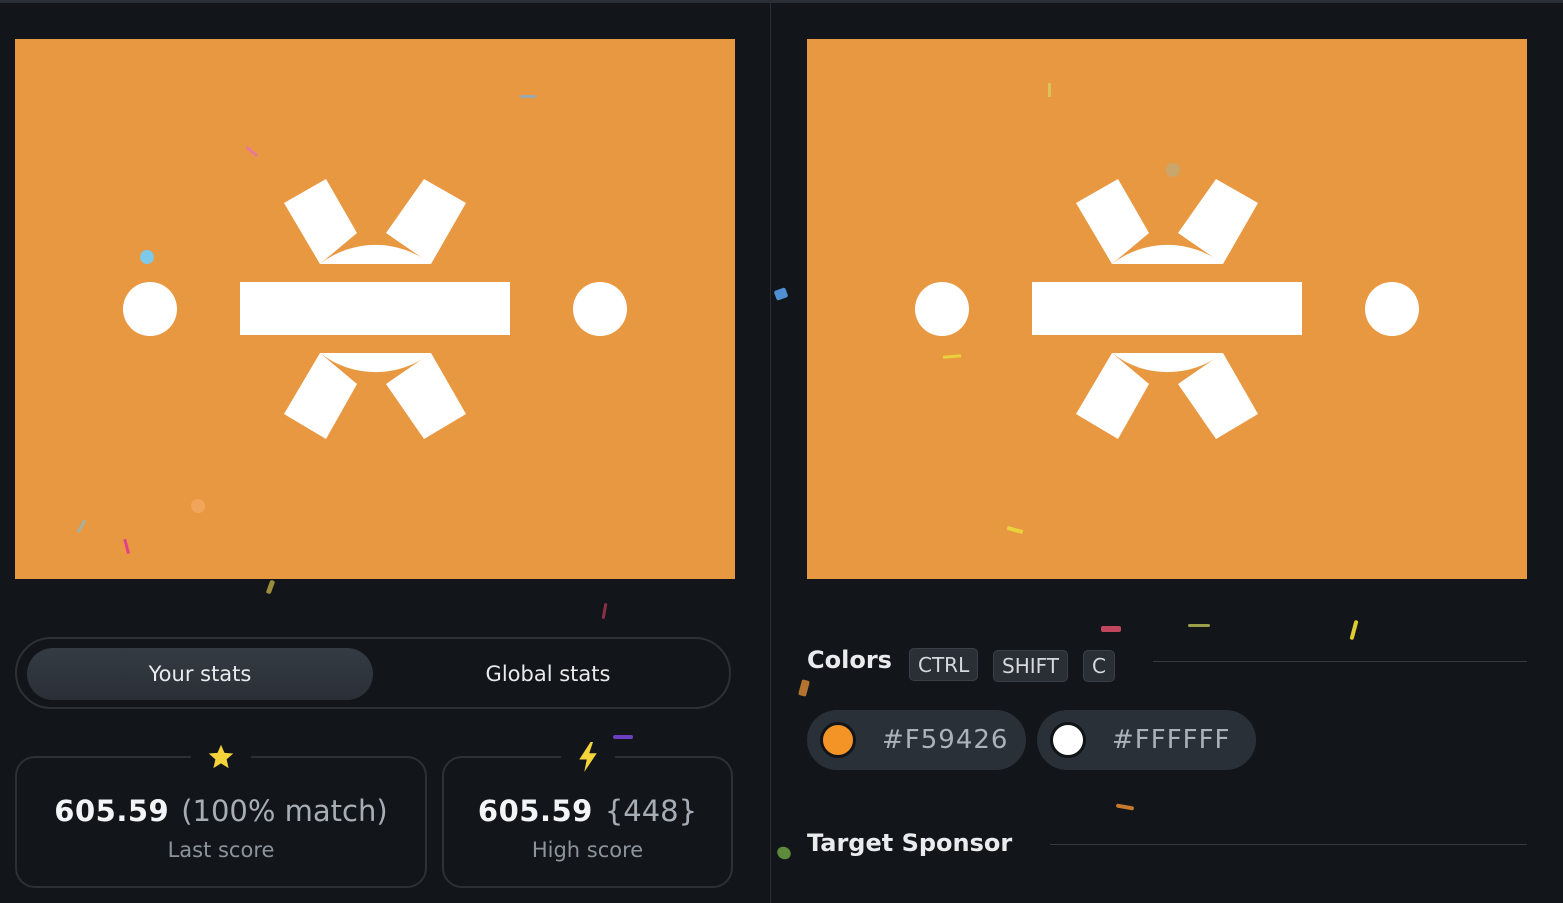  Describe the element at coordinates (770, 451) in the screenshot. I see `panel-divider` at that location.